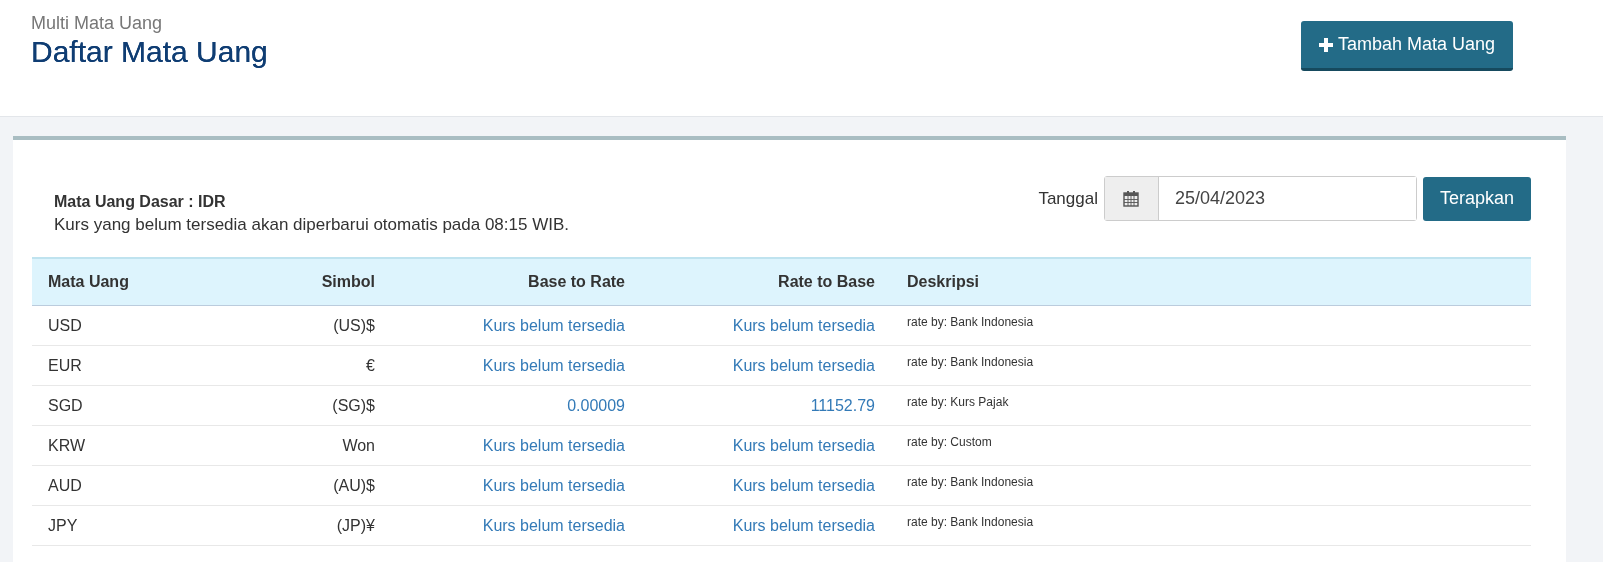 The height and width of the screenshot is (562, 1603). What do you see at coordinates (141, 525) in the screenshot?
I see `table-cell: JPY` at bounding box center [141, 525].